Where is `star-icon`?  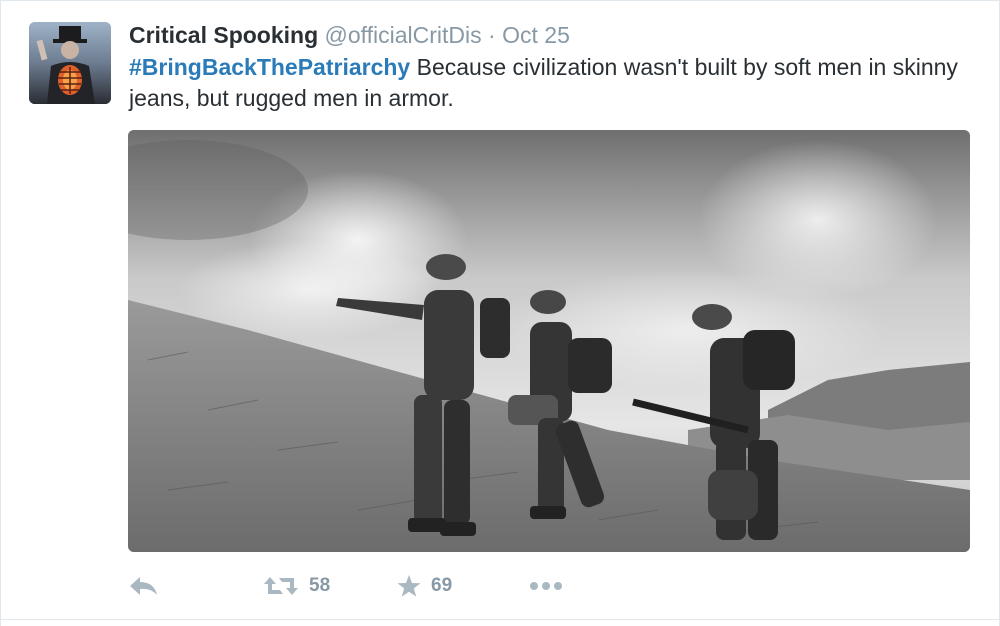
star-icon is located at coordinates (409, 586).